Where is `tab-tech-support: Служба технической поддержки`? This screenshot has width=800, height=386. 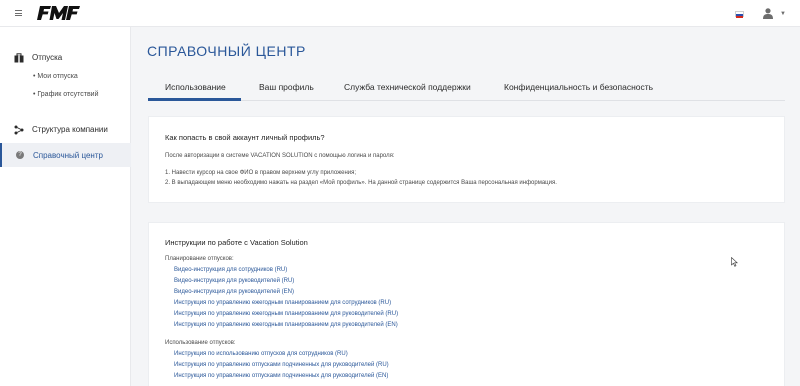
tab-tech-support: Служба технической поддержки is located at coordinates (407, 87).